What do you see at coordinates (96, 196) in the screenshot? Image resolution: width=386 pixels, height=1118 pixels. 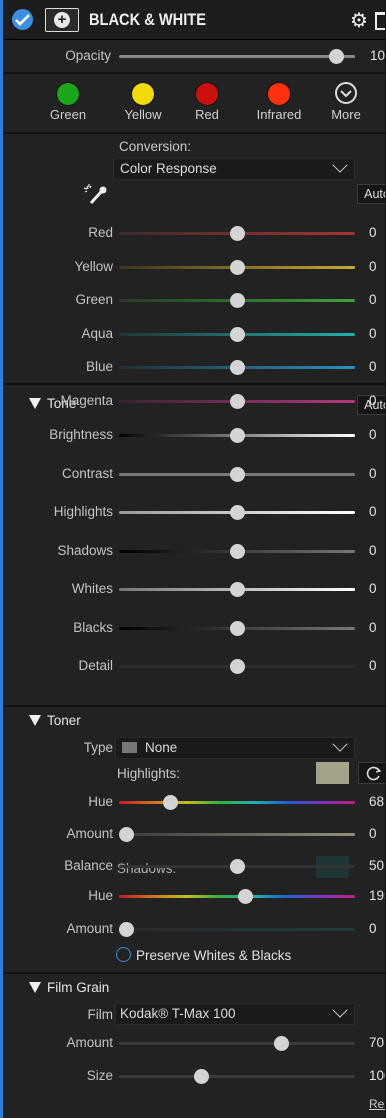 I see `eyedropper-icon` at bounding box center [96, 196].